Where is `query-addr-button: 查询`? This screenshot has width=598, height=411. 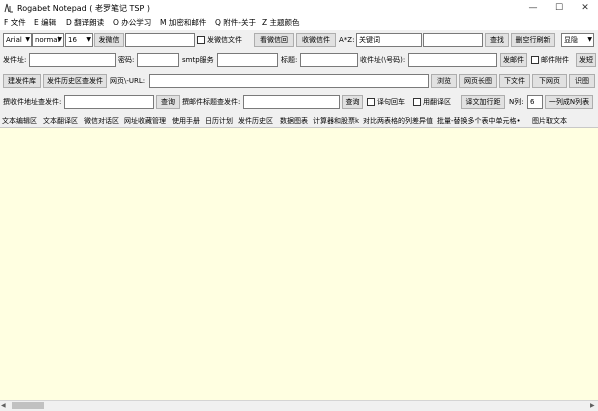
query-addr-button: 查询 is located at coordinates (168, 102).